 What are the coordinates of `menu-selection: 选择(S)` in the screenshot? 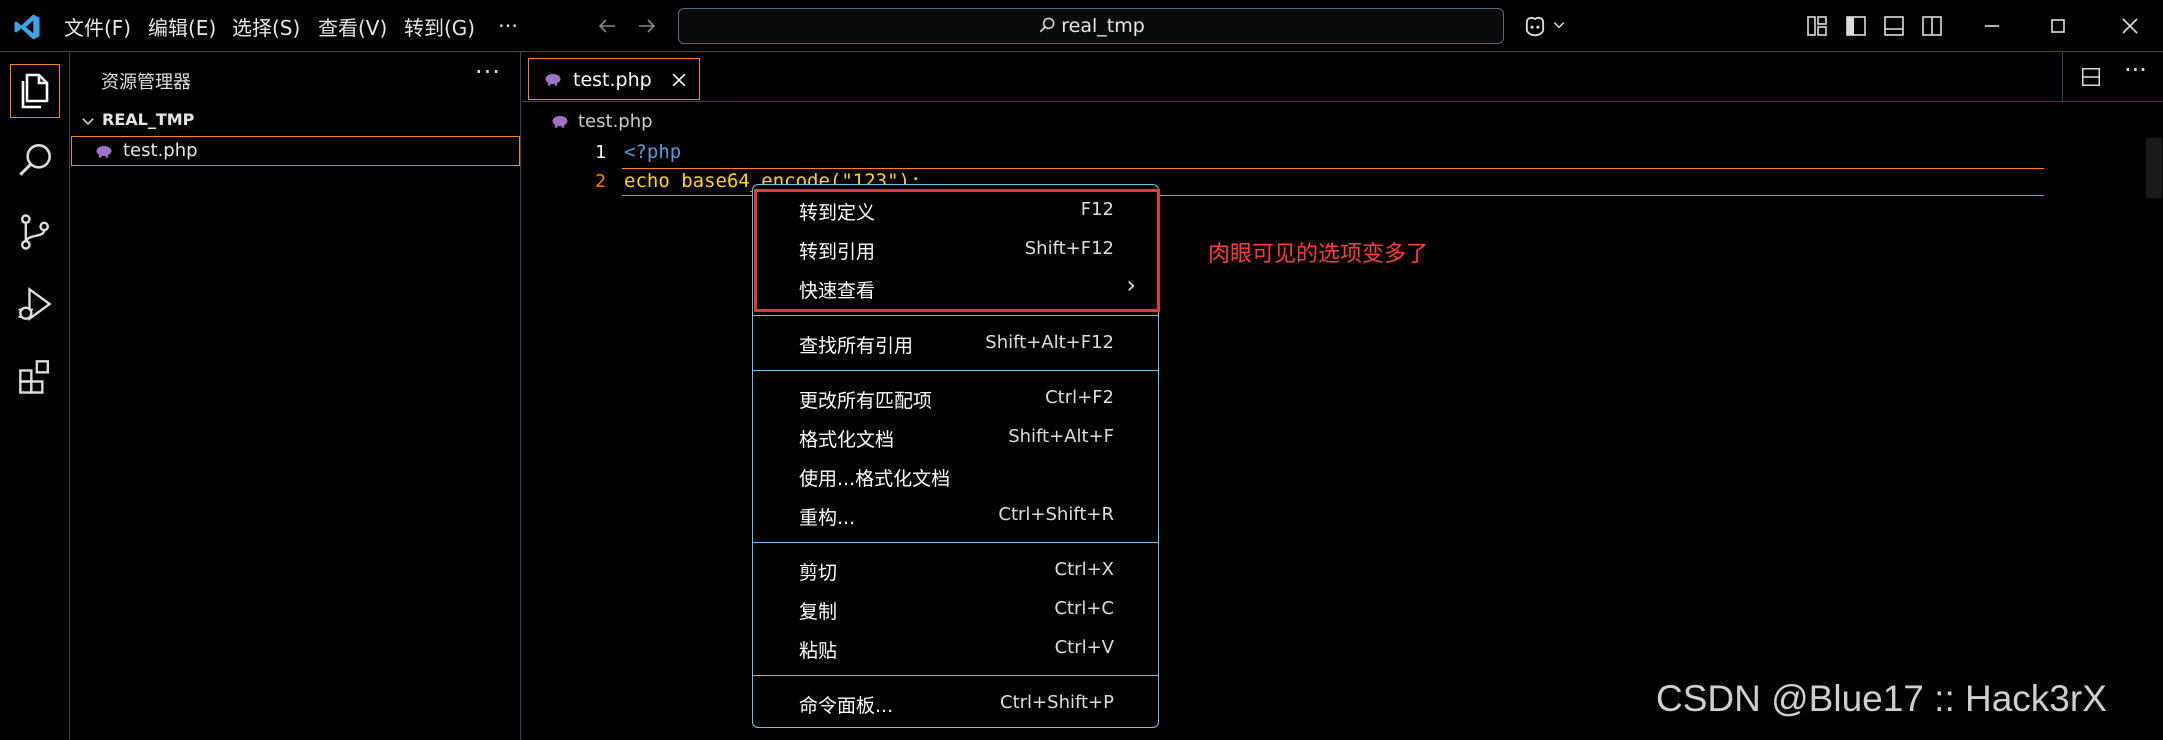 It's located at (266, 26).